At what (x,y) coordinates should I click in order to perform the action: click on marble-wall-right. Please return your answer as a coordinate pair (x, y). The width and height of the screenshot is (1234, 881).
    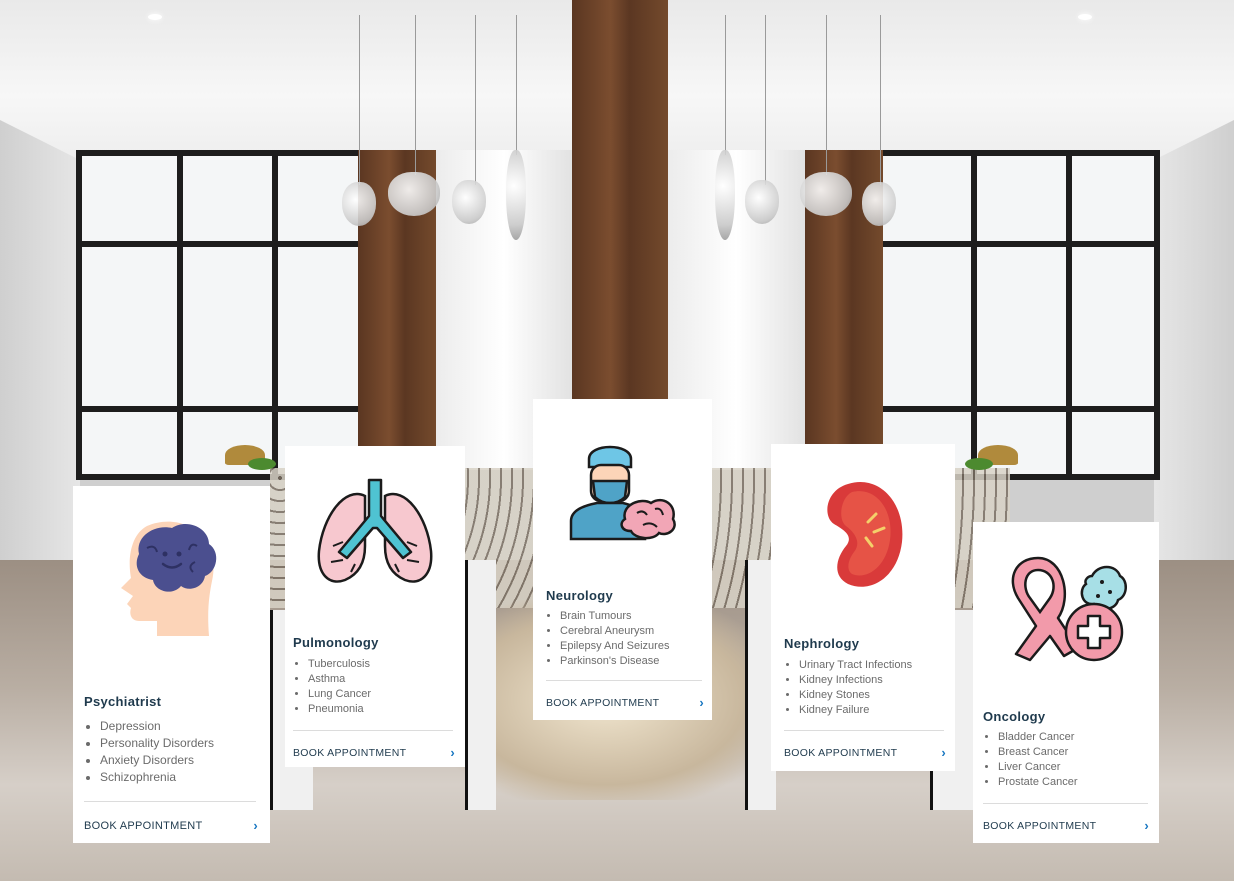
    Looking at the image, I should click on (1194, 340).